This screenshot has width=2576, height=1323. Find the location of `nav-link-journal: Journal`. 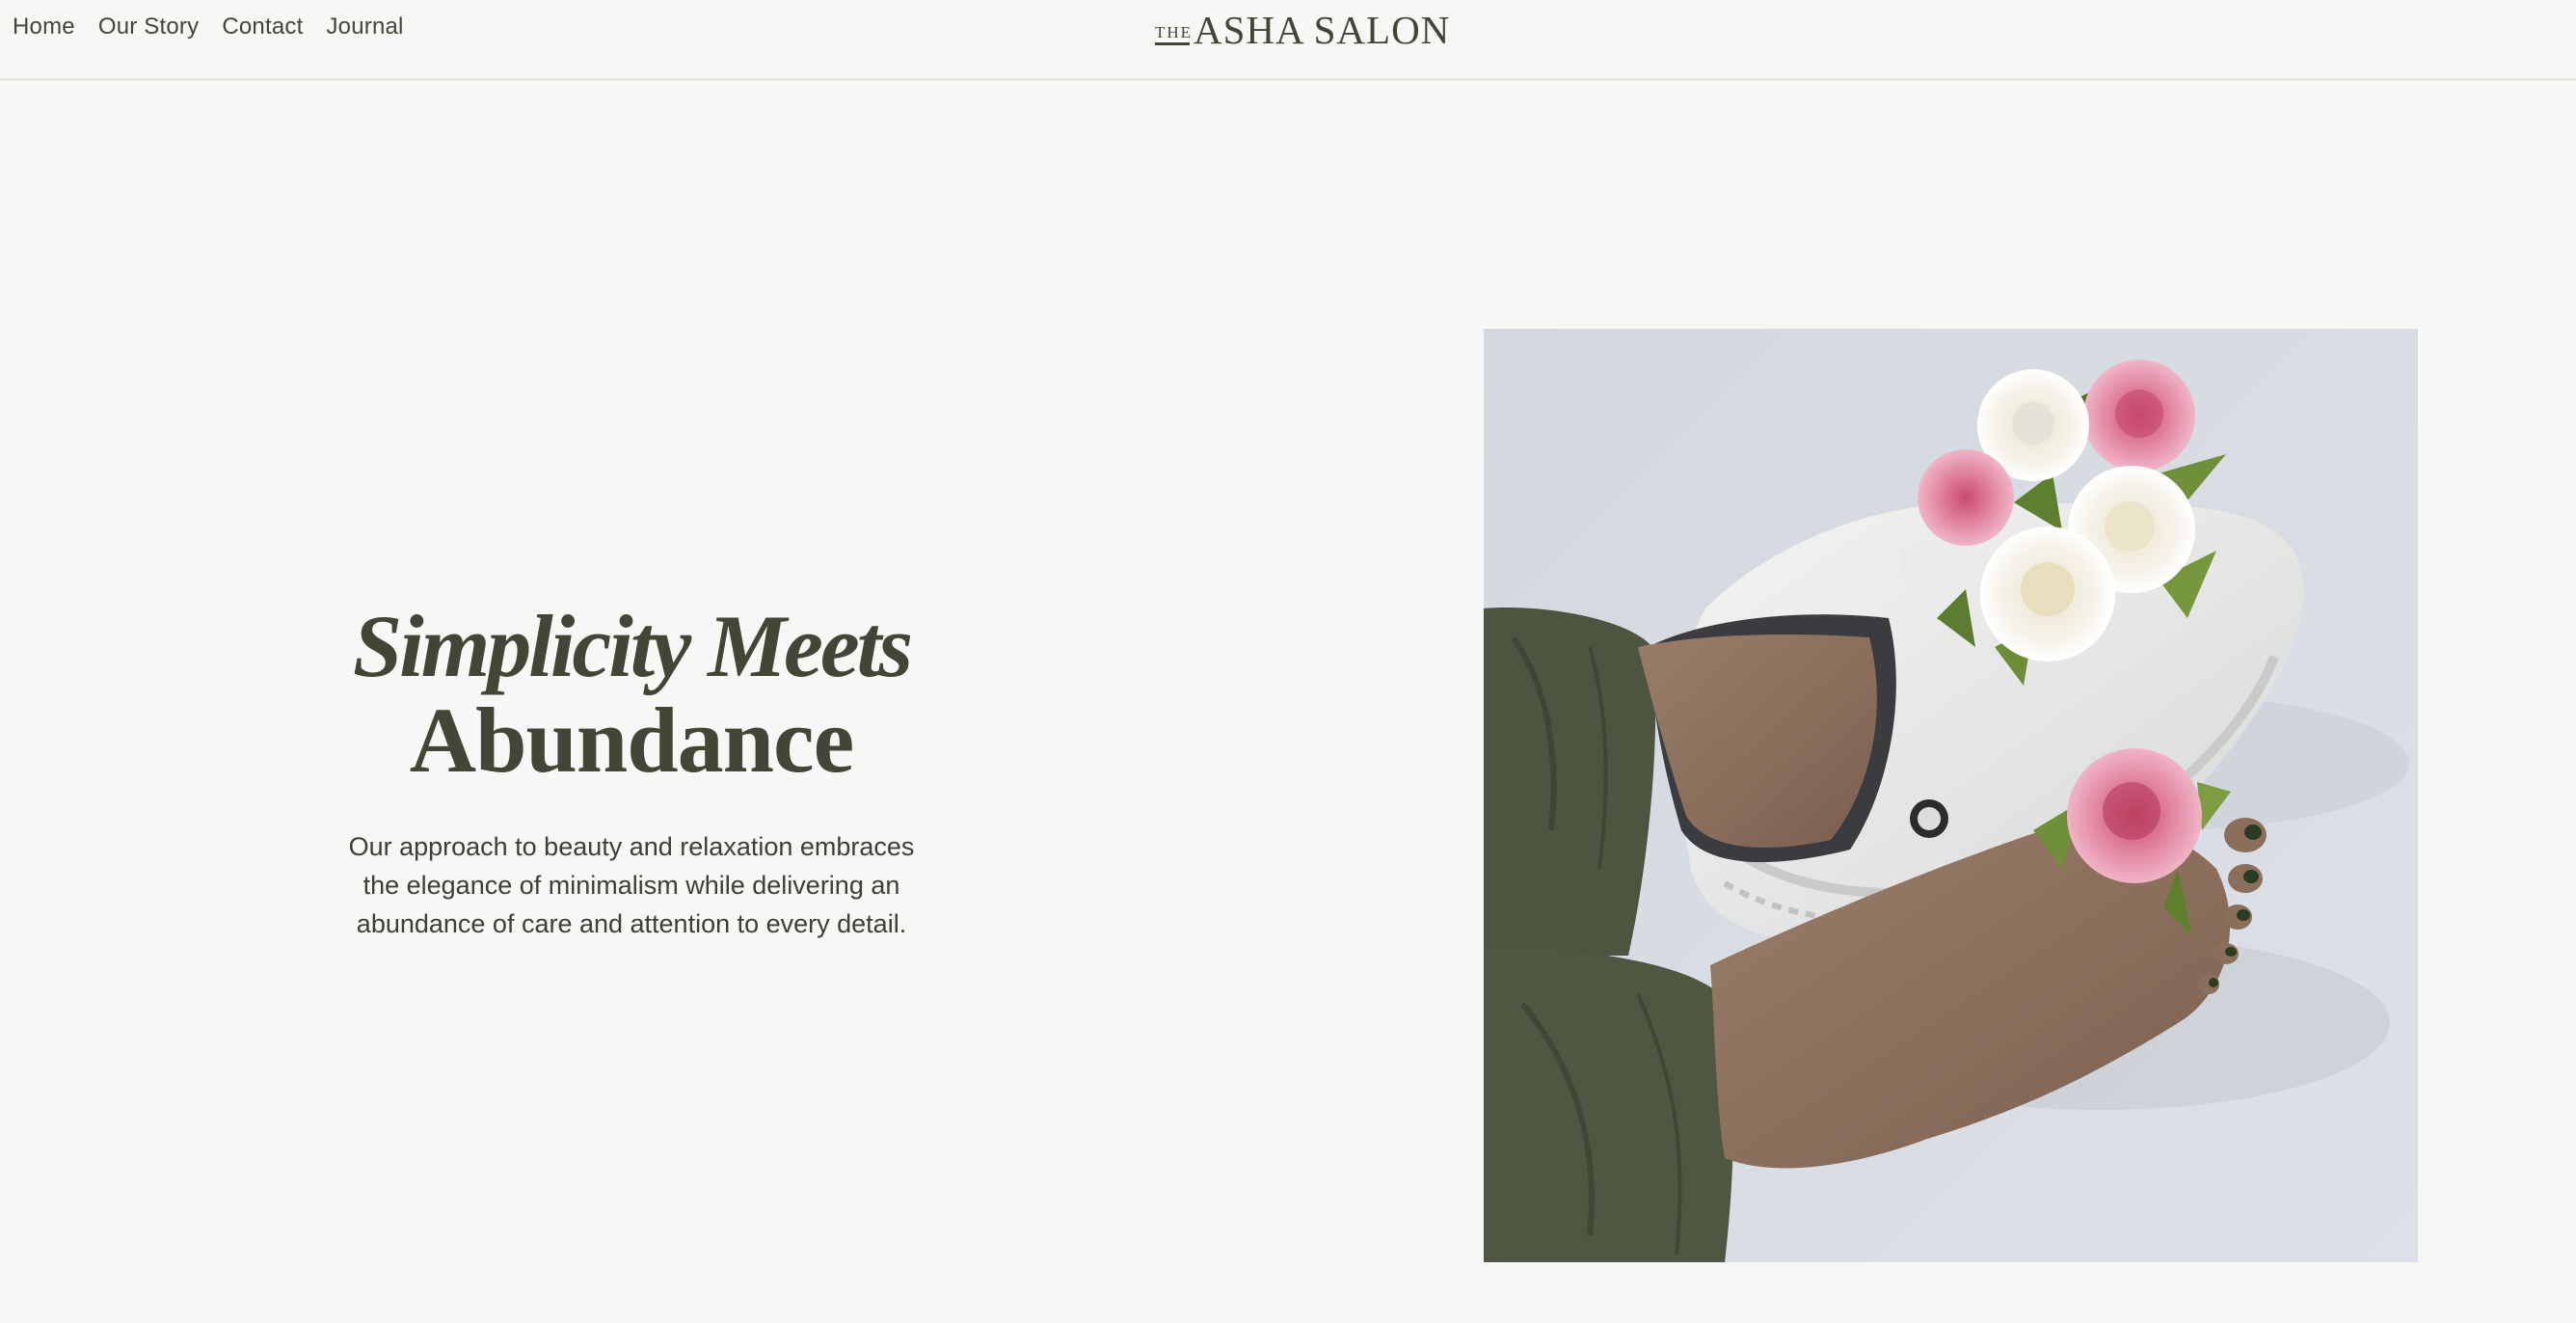

nav-link-journal: Journal is located at coordinates (365, 27).